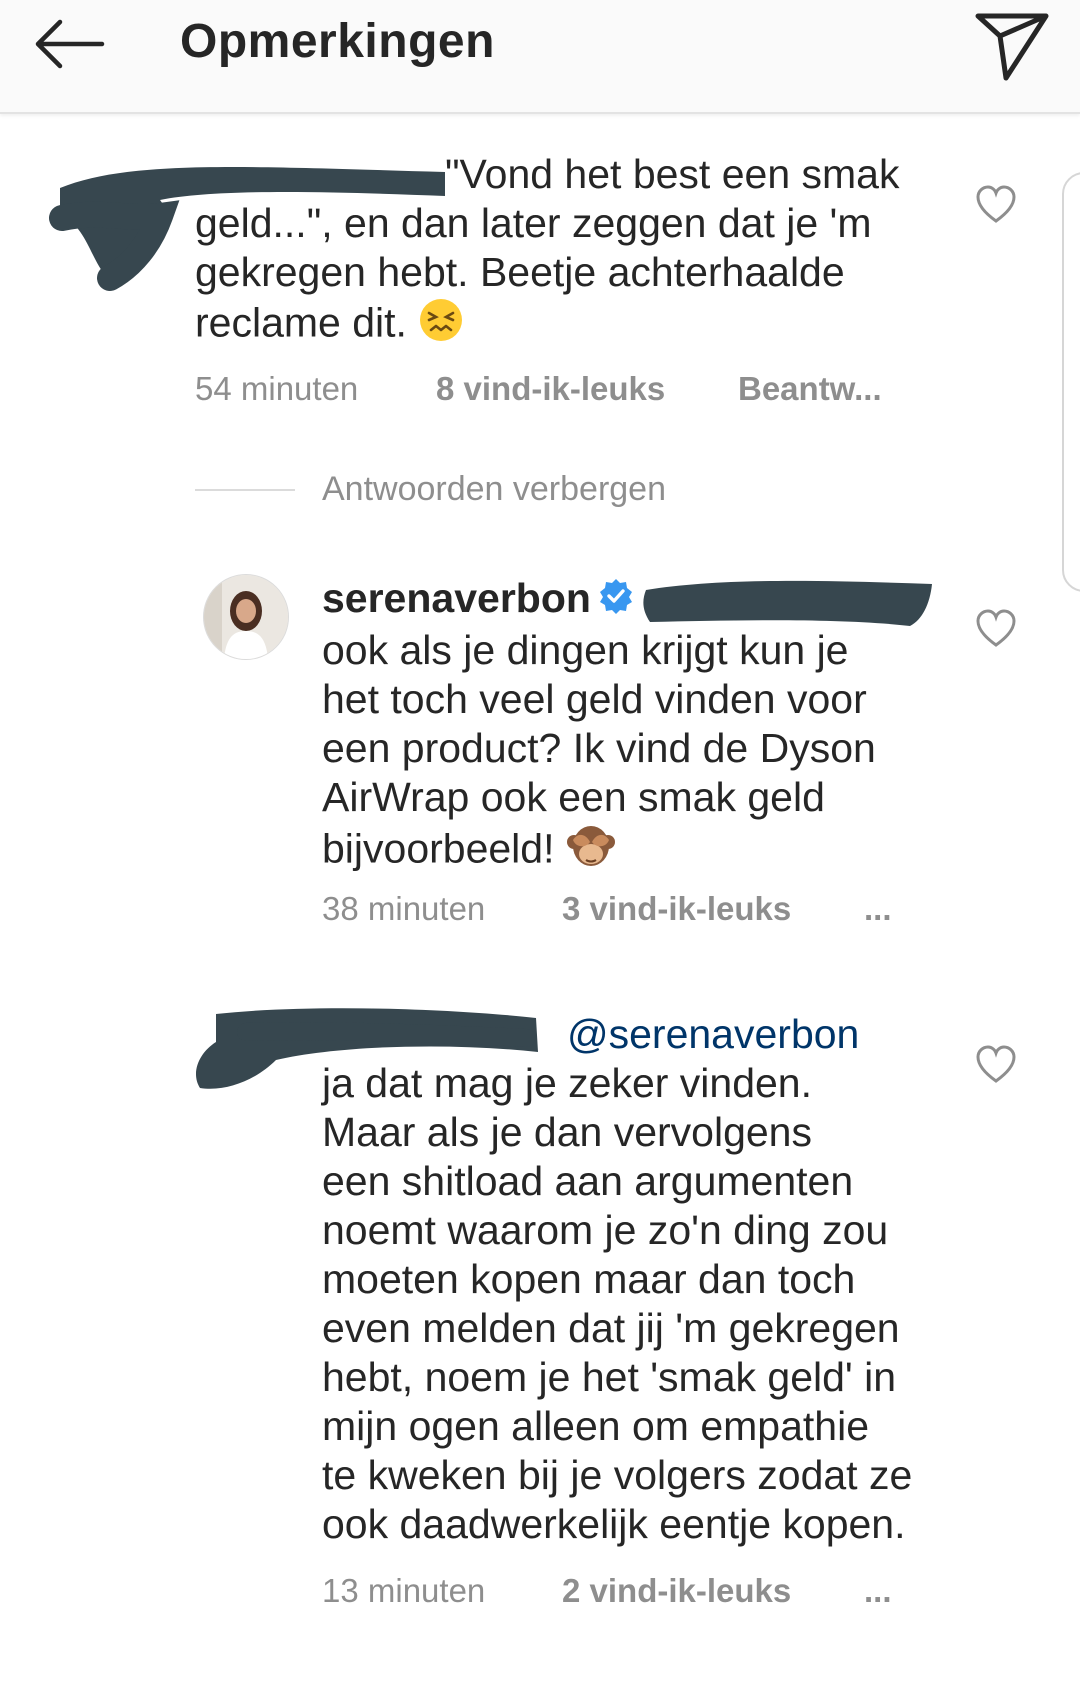 The width and height of the screenshot is (1080, 1686). Describe the element at coordinates (301, 322) in the screenshot. I see `comment-1-line-4: reclame dit.` at that location.